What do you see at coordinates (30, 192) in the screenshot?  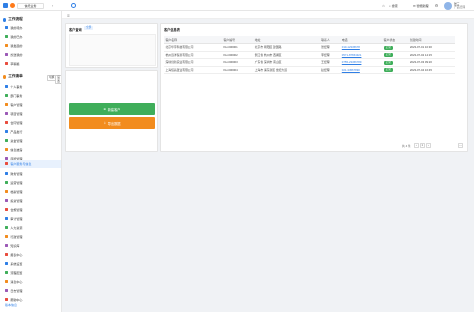 I see `sidebar-item-17: 档案管理` at bounding box center [30, 192].